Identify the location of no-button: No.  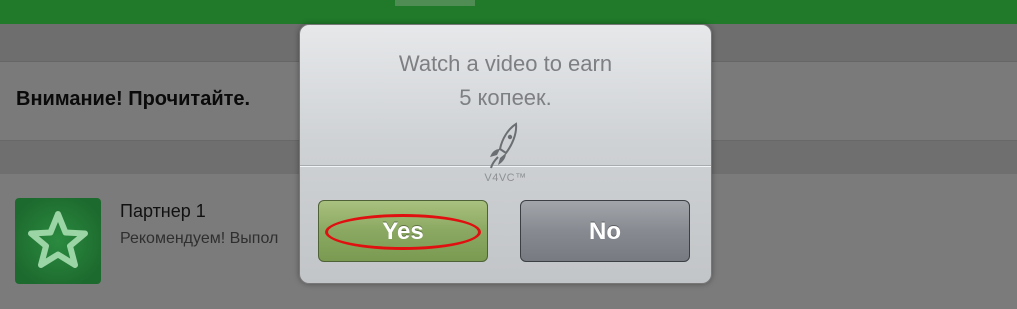
(605, 231).